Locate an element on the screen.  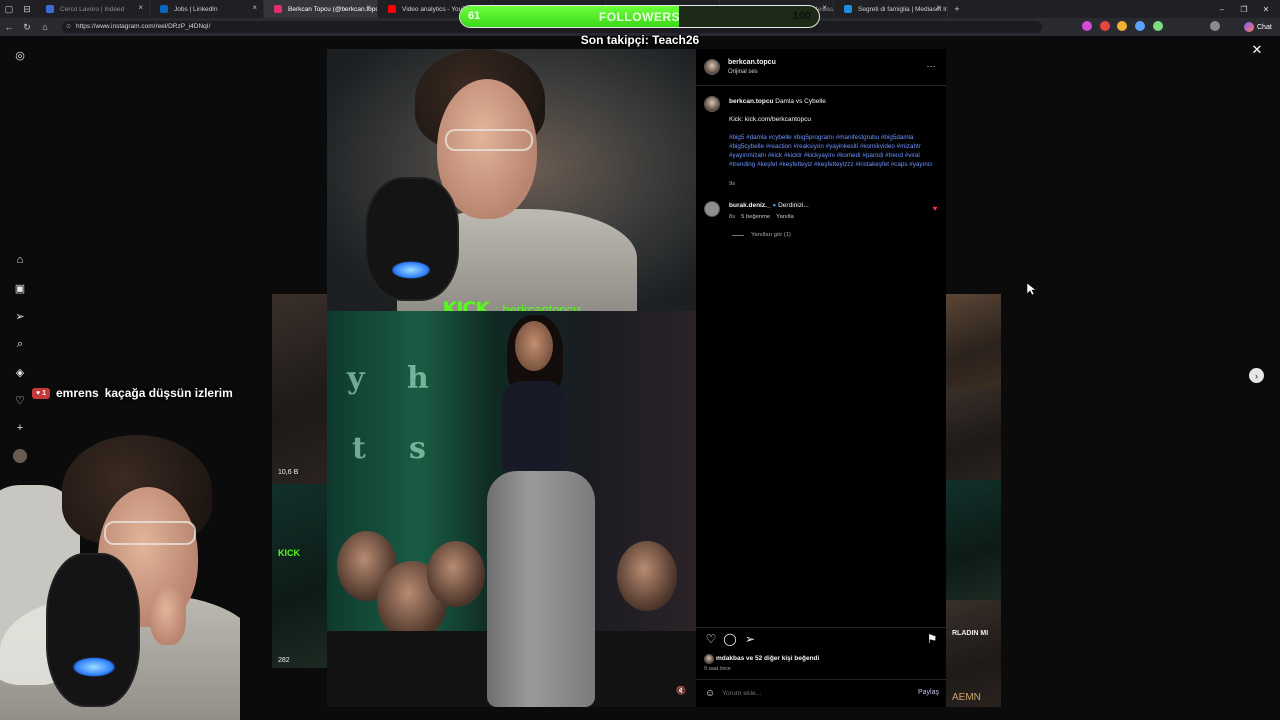
close-icon: ✕ is located at coordinates (1257, 49).